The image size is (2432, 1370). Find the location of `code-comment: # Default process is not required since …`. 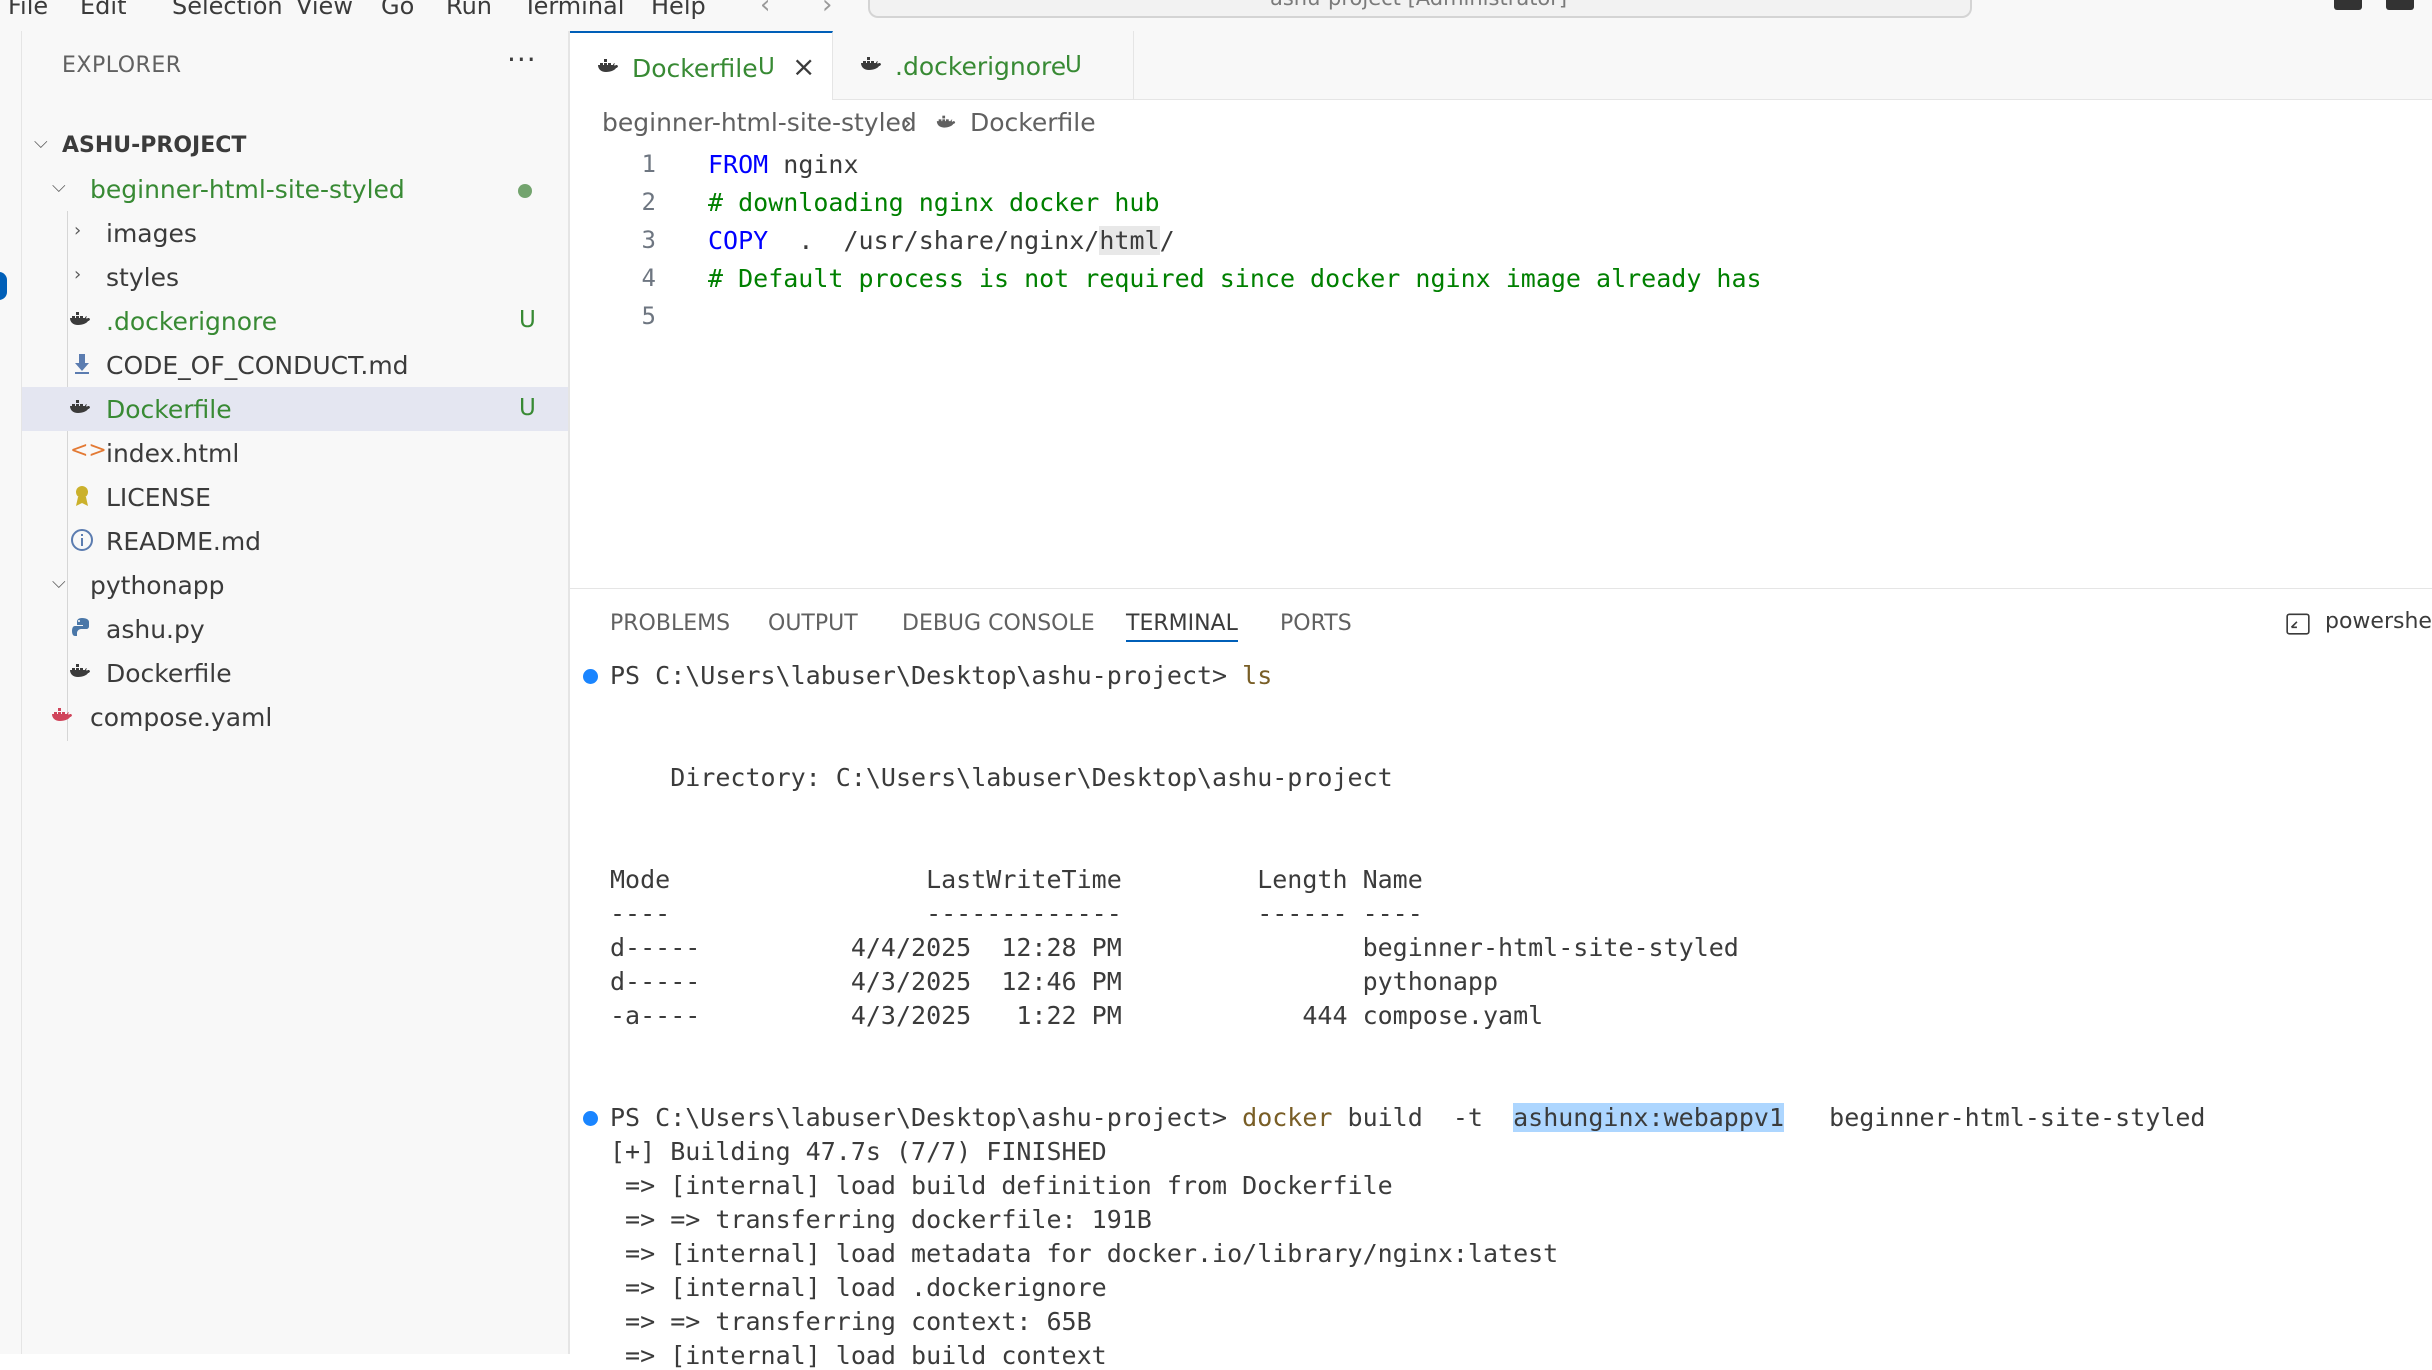

code-comment: # Default process is not required since … is located at coordinates (1235, 278).